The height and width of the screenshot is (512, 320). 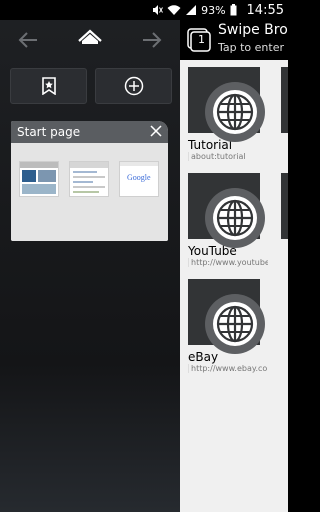 I want to click on forward-button, so click(x=152, y=40).